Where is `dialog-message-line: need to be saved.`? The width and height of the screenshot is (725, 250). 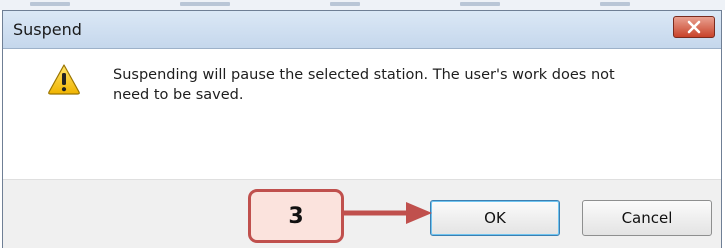
dialog-message-line: need to be saved. is located at coordinates (178, 95).